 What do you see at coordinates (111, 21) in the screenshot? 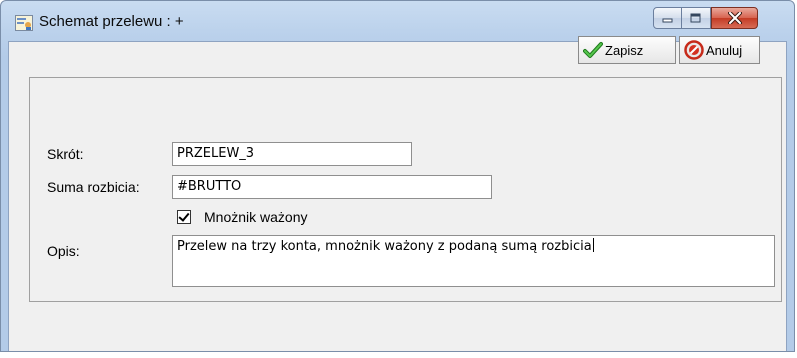
I see `window-title: Schemat przelewu : +` at bounding box center [111, 21].